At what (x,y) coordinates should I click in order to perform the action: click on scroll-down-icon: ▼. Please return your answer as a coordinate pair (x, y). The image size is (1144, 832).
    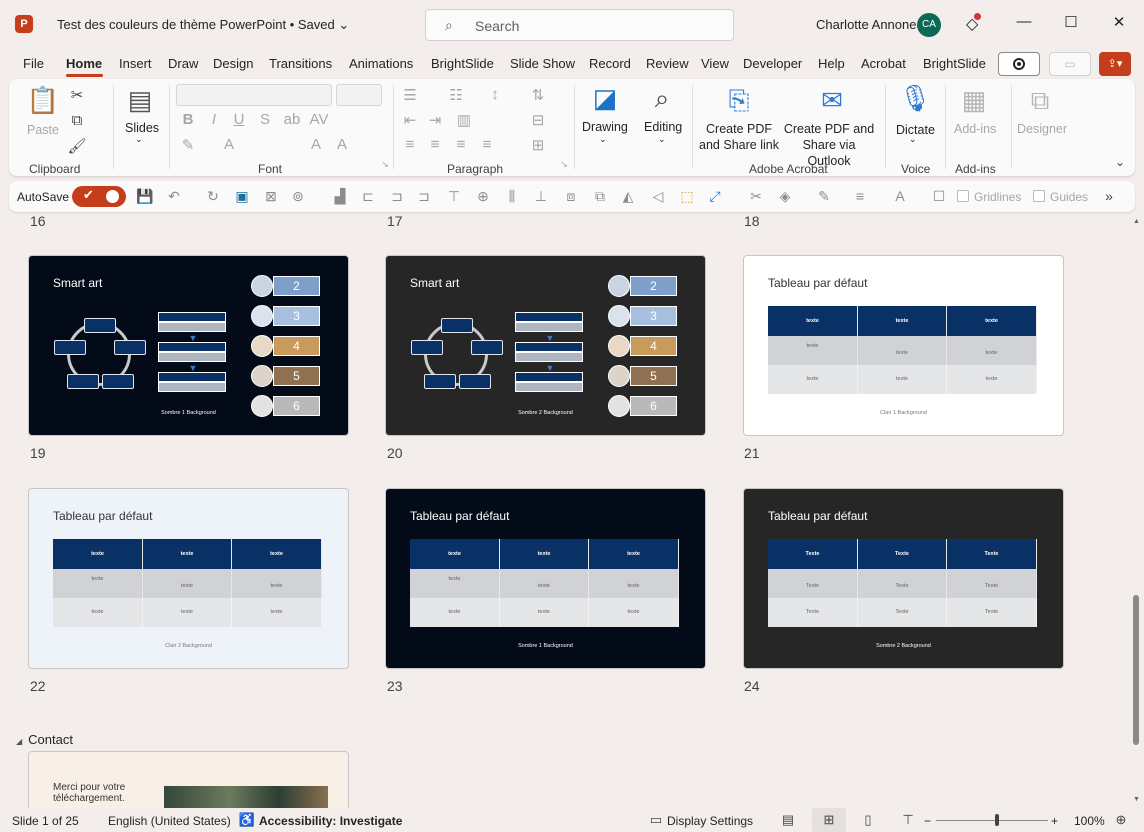
    Looking at the image, I should click on (1136, 799).